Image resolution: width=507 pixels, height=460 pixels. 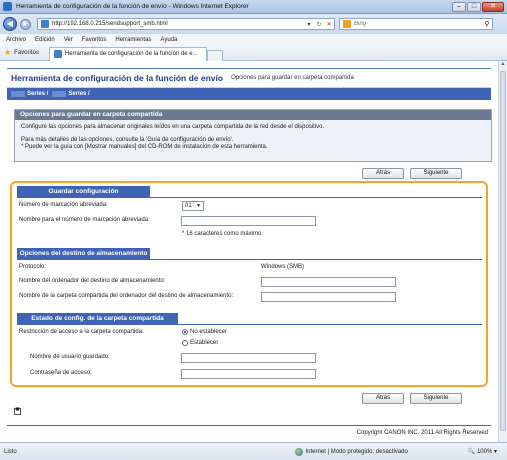 I want to click on abbr-dial-label: Número de marcación abreviada:, so click(x=63, y=205).